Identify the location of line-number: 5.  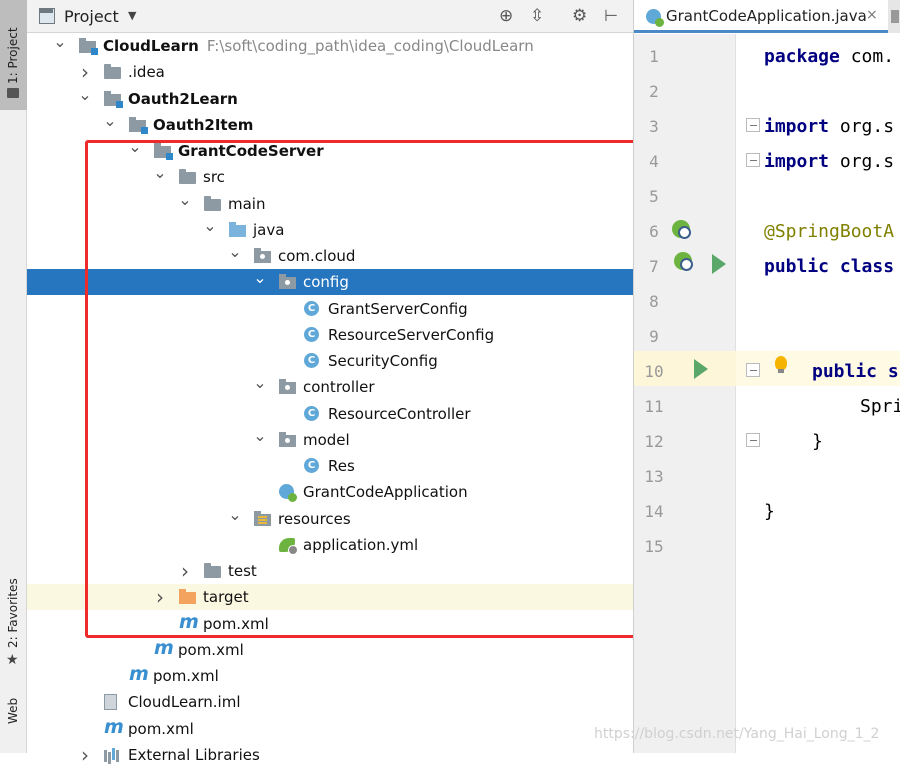
(654, 196).